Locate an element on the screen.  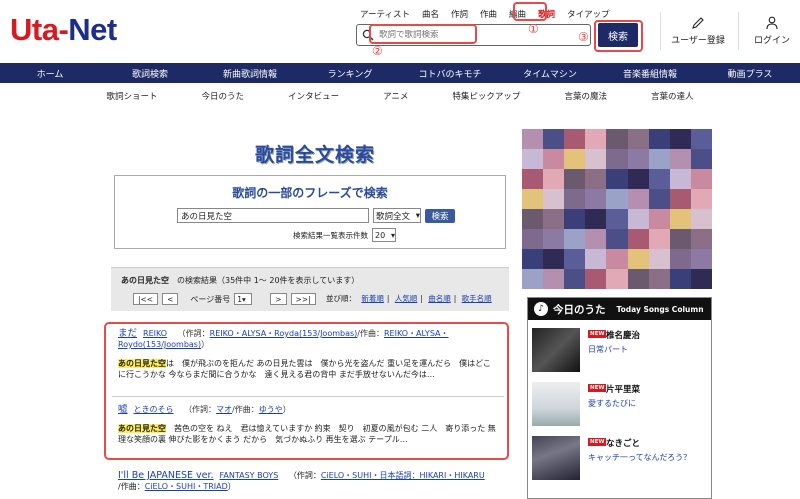
result-song-title: まだ is located at coordinates (127, 333).